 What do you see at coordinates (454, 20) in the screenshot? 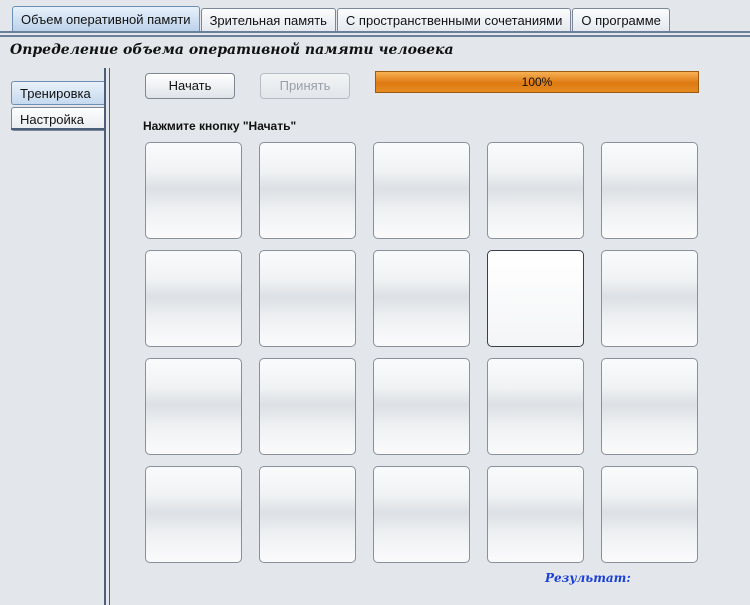
I see `tab-spatial-combinations: С пространственными сочетаниями` at bounding box center [454, 20].